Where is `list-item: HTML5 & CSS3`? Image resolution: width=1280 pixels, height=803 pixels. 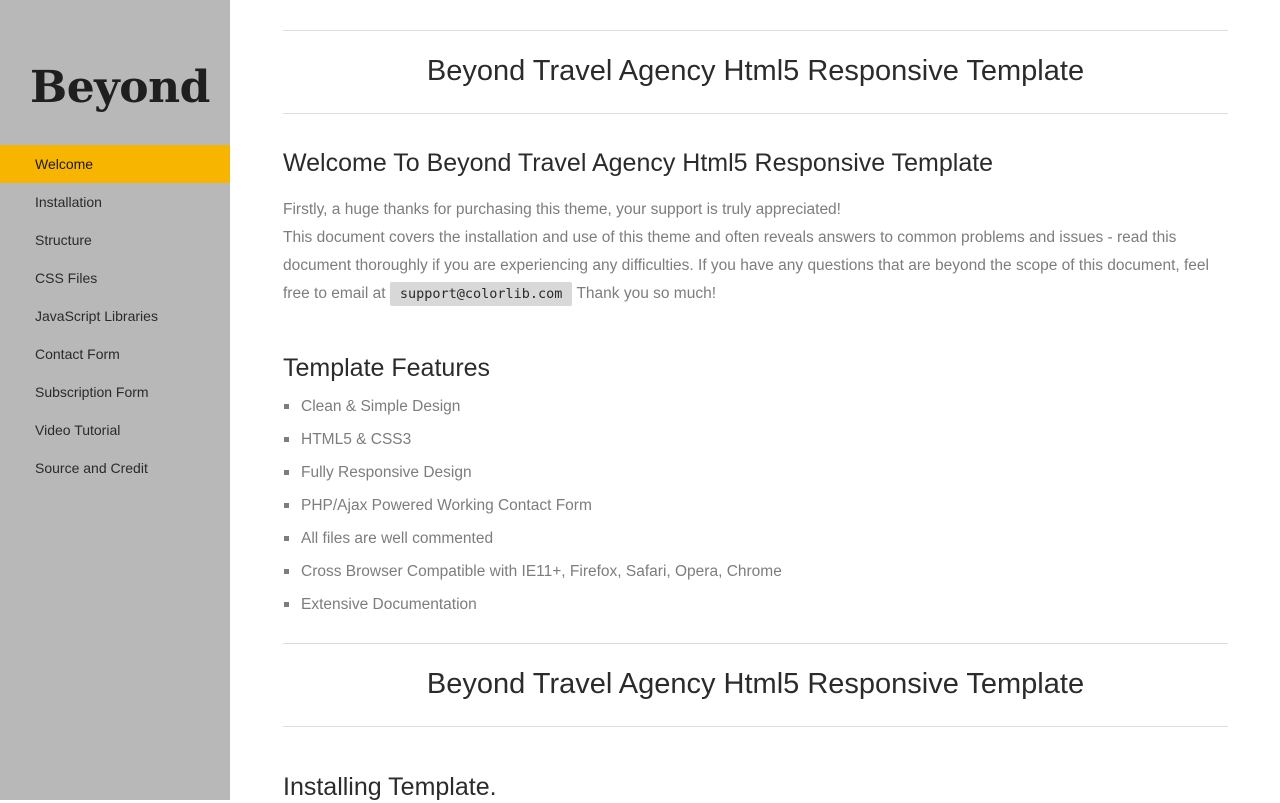
list-item: HTML5 & CSS3 is located at coordinates (532, 439).